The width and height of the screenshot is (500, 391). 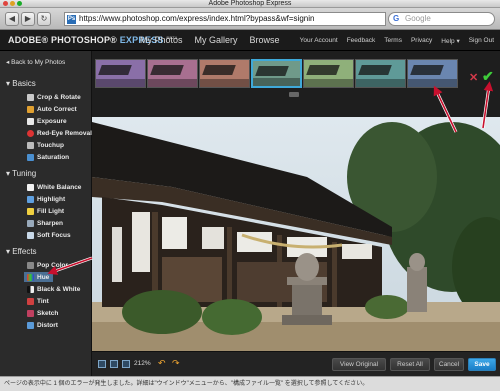 What do you see at coordinates (450, 41) in the screenshot?
I see `help-menu: Help ▾` at bounding box center [450, 41].